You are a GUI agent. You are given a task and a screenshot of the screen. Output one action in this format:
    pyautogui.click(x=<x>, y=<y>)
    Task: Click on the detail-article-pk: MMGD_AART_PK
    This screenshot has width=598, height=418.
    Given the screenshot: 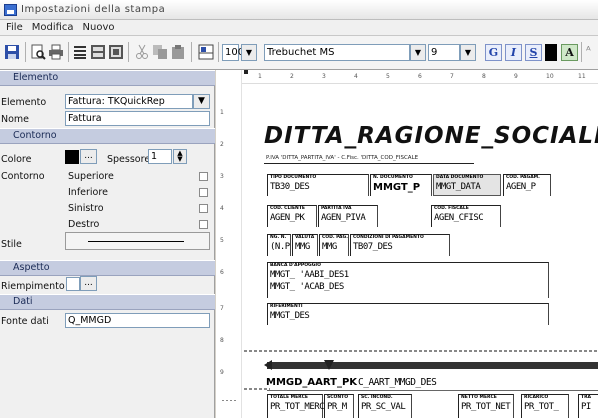 What is the action you would take?
    pyautogui.click(x=311, y=382)
    